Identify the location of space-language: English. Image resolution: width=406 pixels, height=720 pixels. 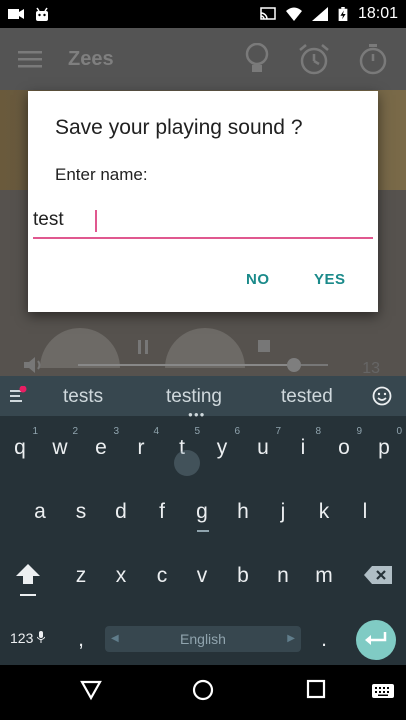
(203, 639).